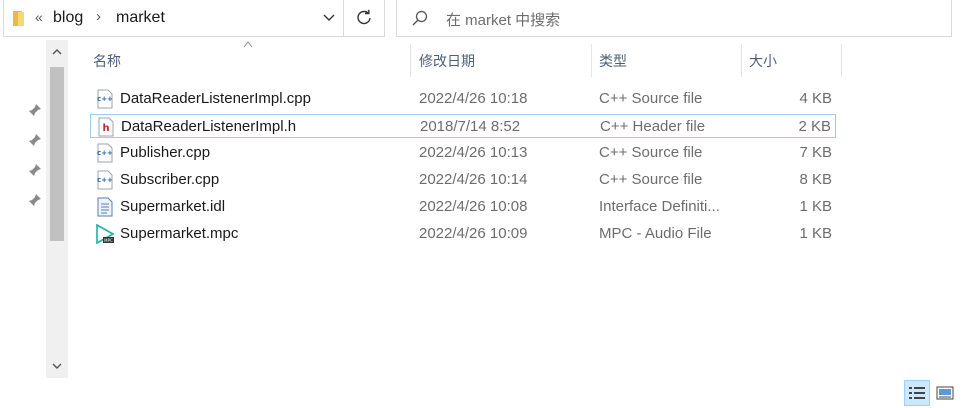  What do you see at coordinates (18, 18) in the screenshot?
I see `folder-icon` at bounding box center [18, 18].